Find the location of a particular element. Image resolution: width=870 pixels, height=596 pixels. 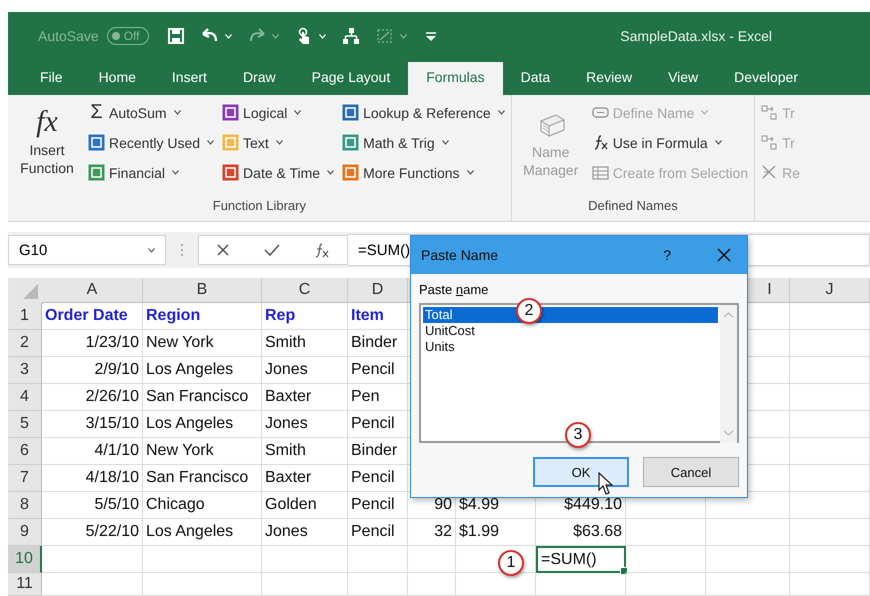

ribbon-tab: Page Layout is located at coordinates (351, 78).